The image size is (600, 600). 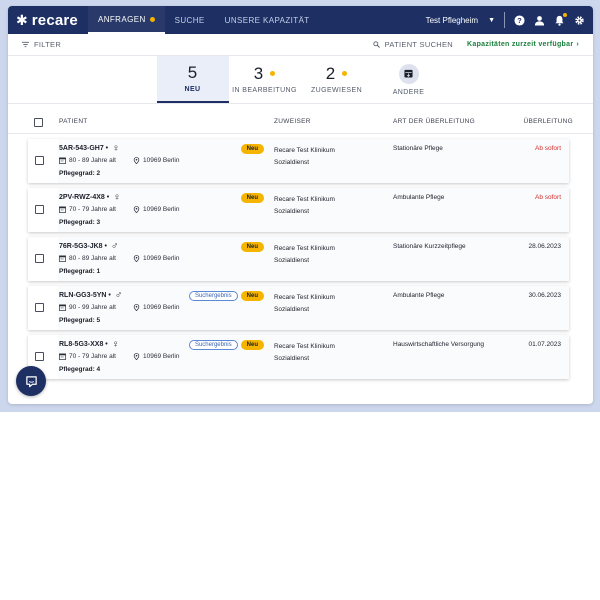 What do you see at coordinates (48, 44) in the screenshot?
I see `filter-label: FILTER` at bounding box center [48, 44].